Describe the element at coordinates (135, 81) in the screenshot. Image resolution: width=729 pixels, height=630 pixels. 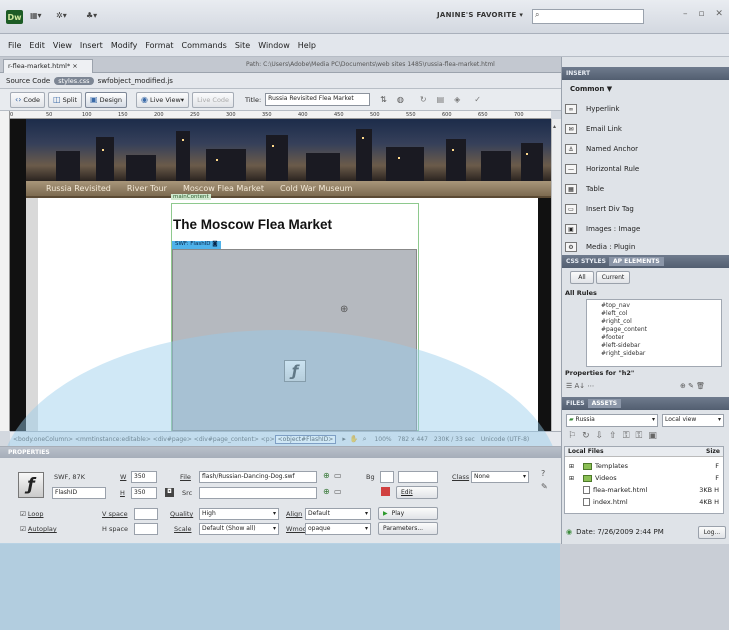
I see `swfobject-link: swfobject_modified.js` at that location.